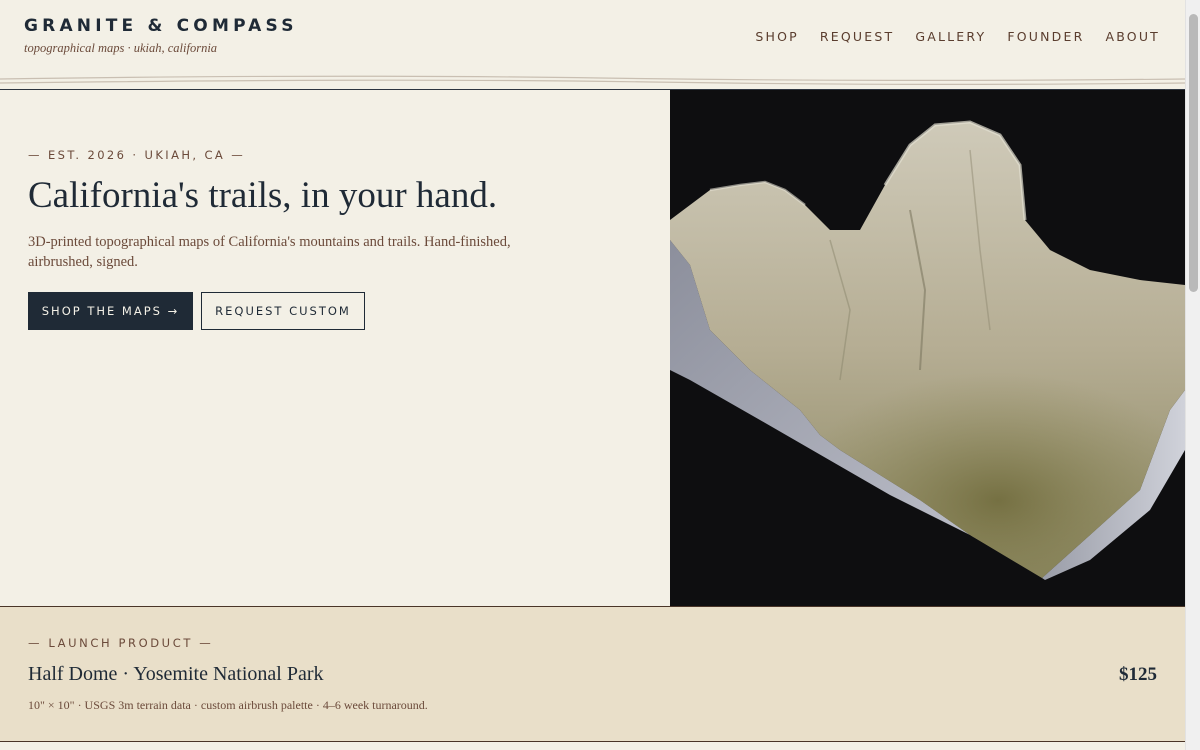 The height and width of the screenshot is (750, 1200). I want to click on nav-gallery: GALLERY, so click(950, 36).